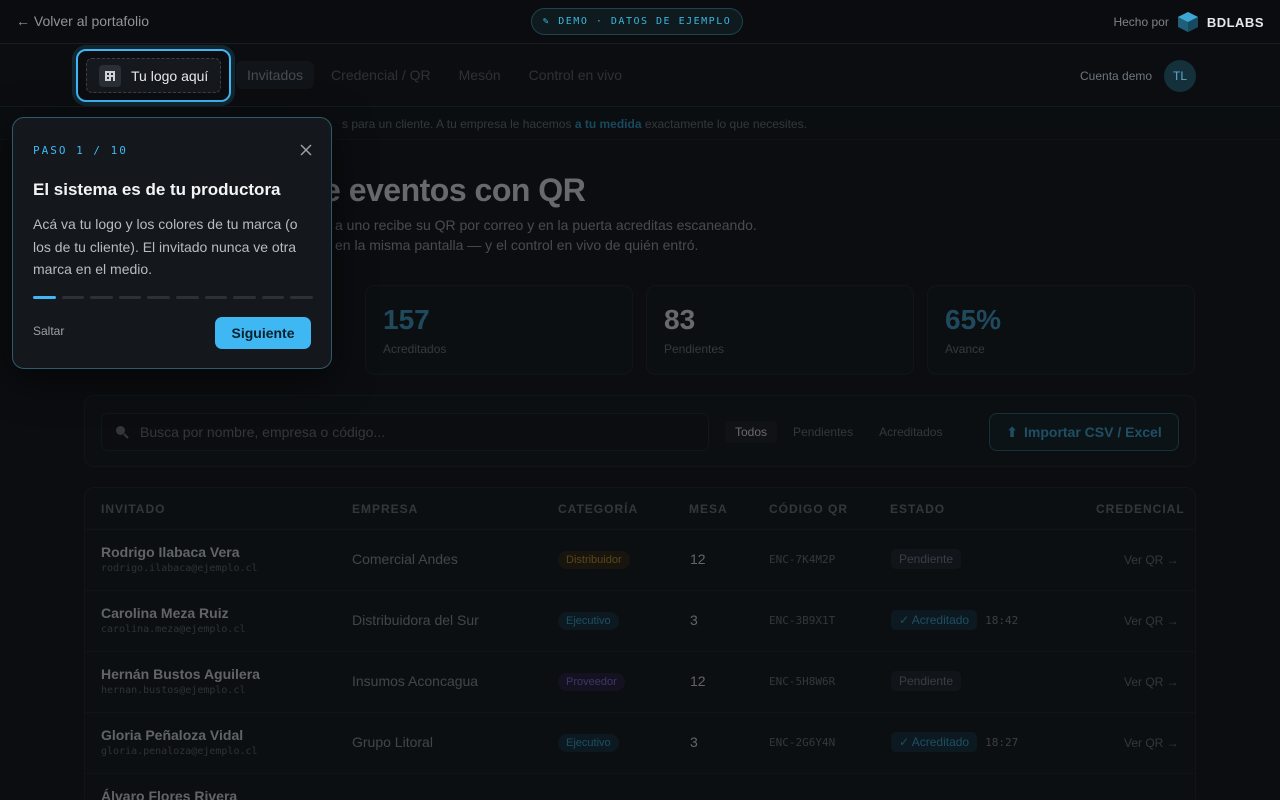 Image resolution: width=1280 pixels, height=800 pixels. What do you see at coordinates (640, 787) in the screenshot?
I see `table-row: Álvaro Flores Rivera` at bounding box center [640, 787].